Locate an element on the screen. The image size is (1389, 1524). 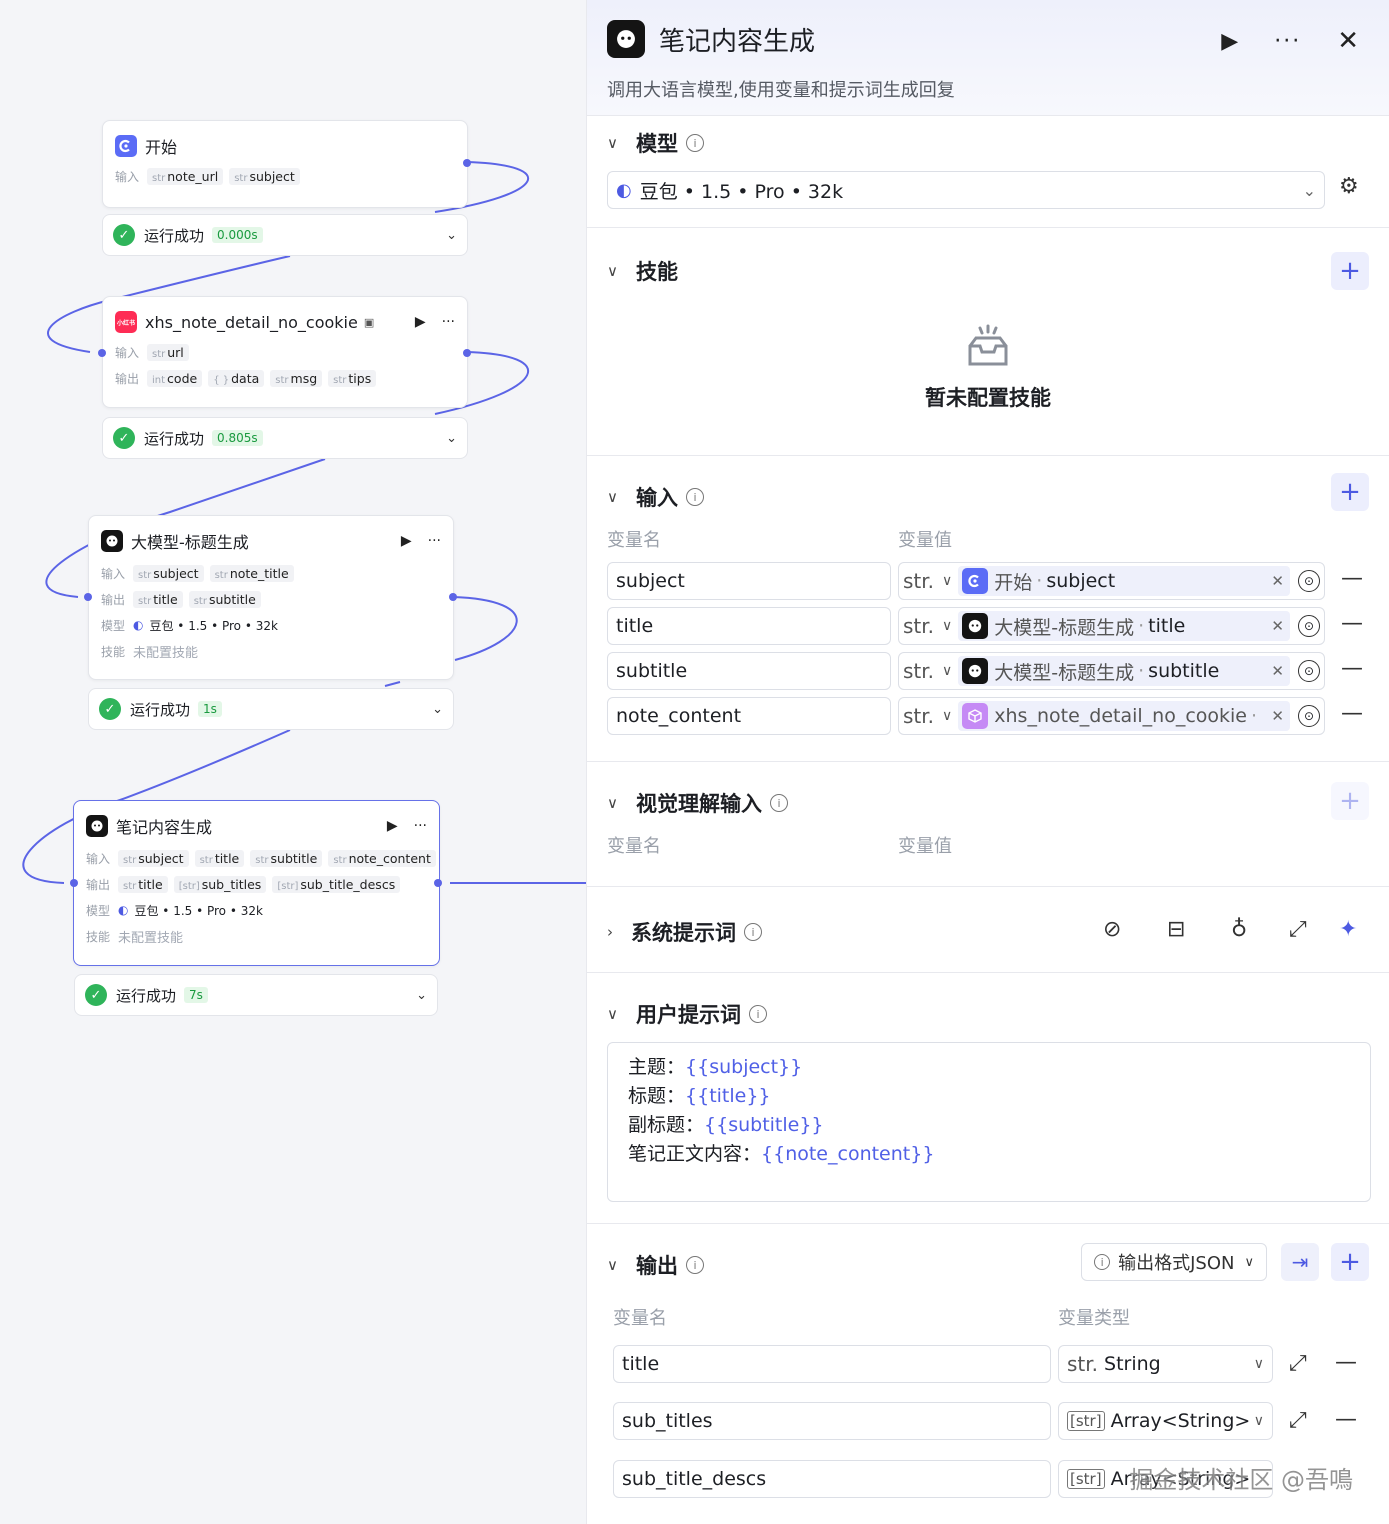
add-vision-input-button: + is located at coordinates (1350, 801).